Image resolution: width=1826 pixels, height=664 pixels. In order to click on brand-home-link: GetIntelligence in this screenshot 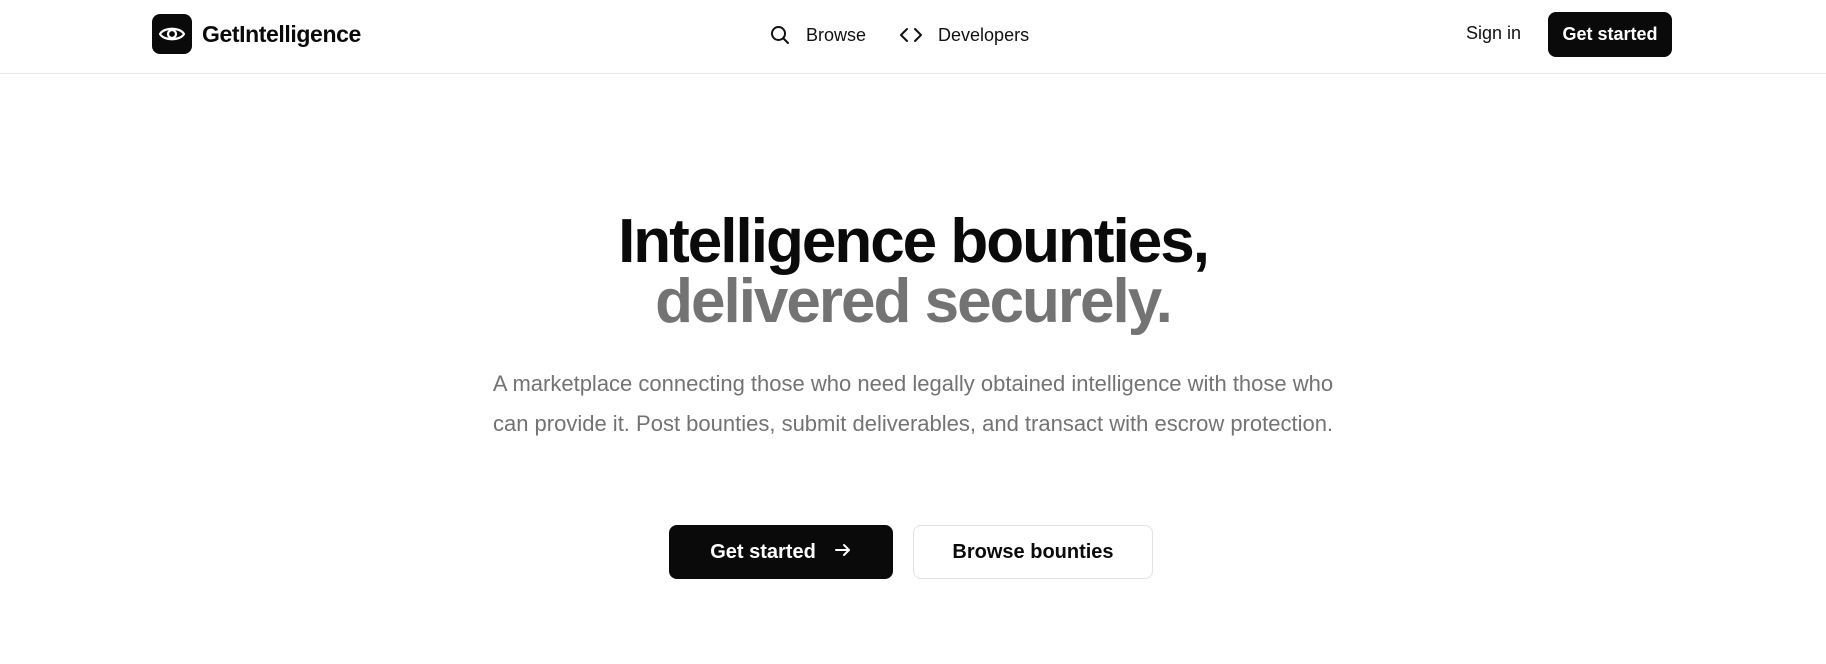, I will do `click(256, 34)`.